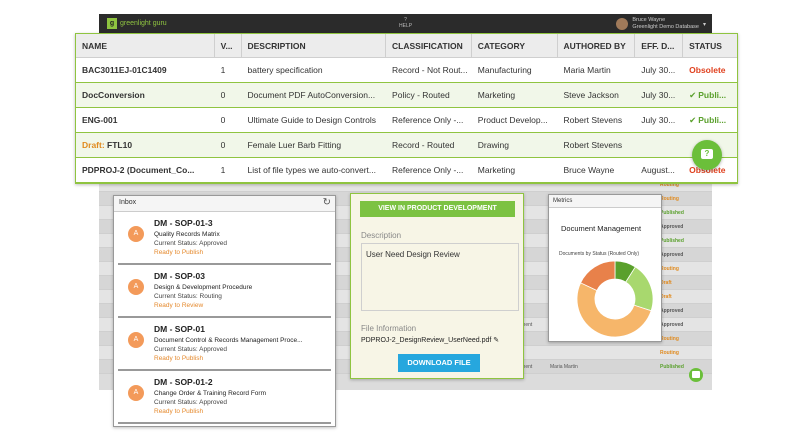 This screenshot has height=434, width=812. Describe the element at coordinates (440, 277) in the screenshot. I see `description-field: User Need Design Review` at that location.